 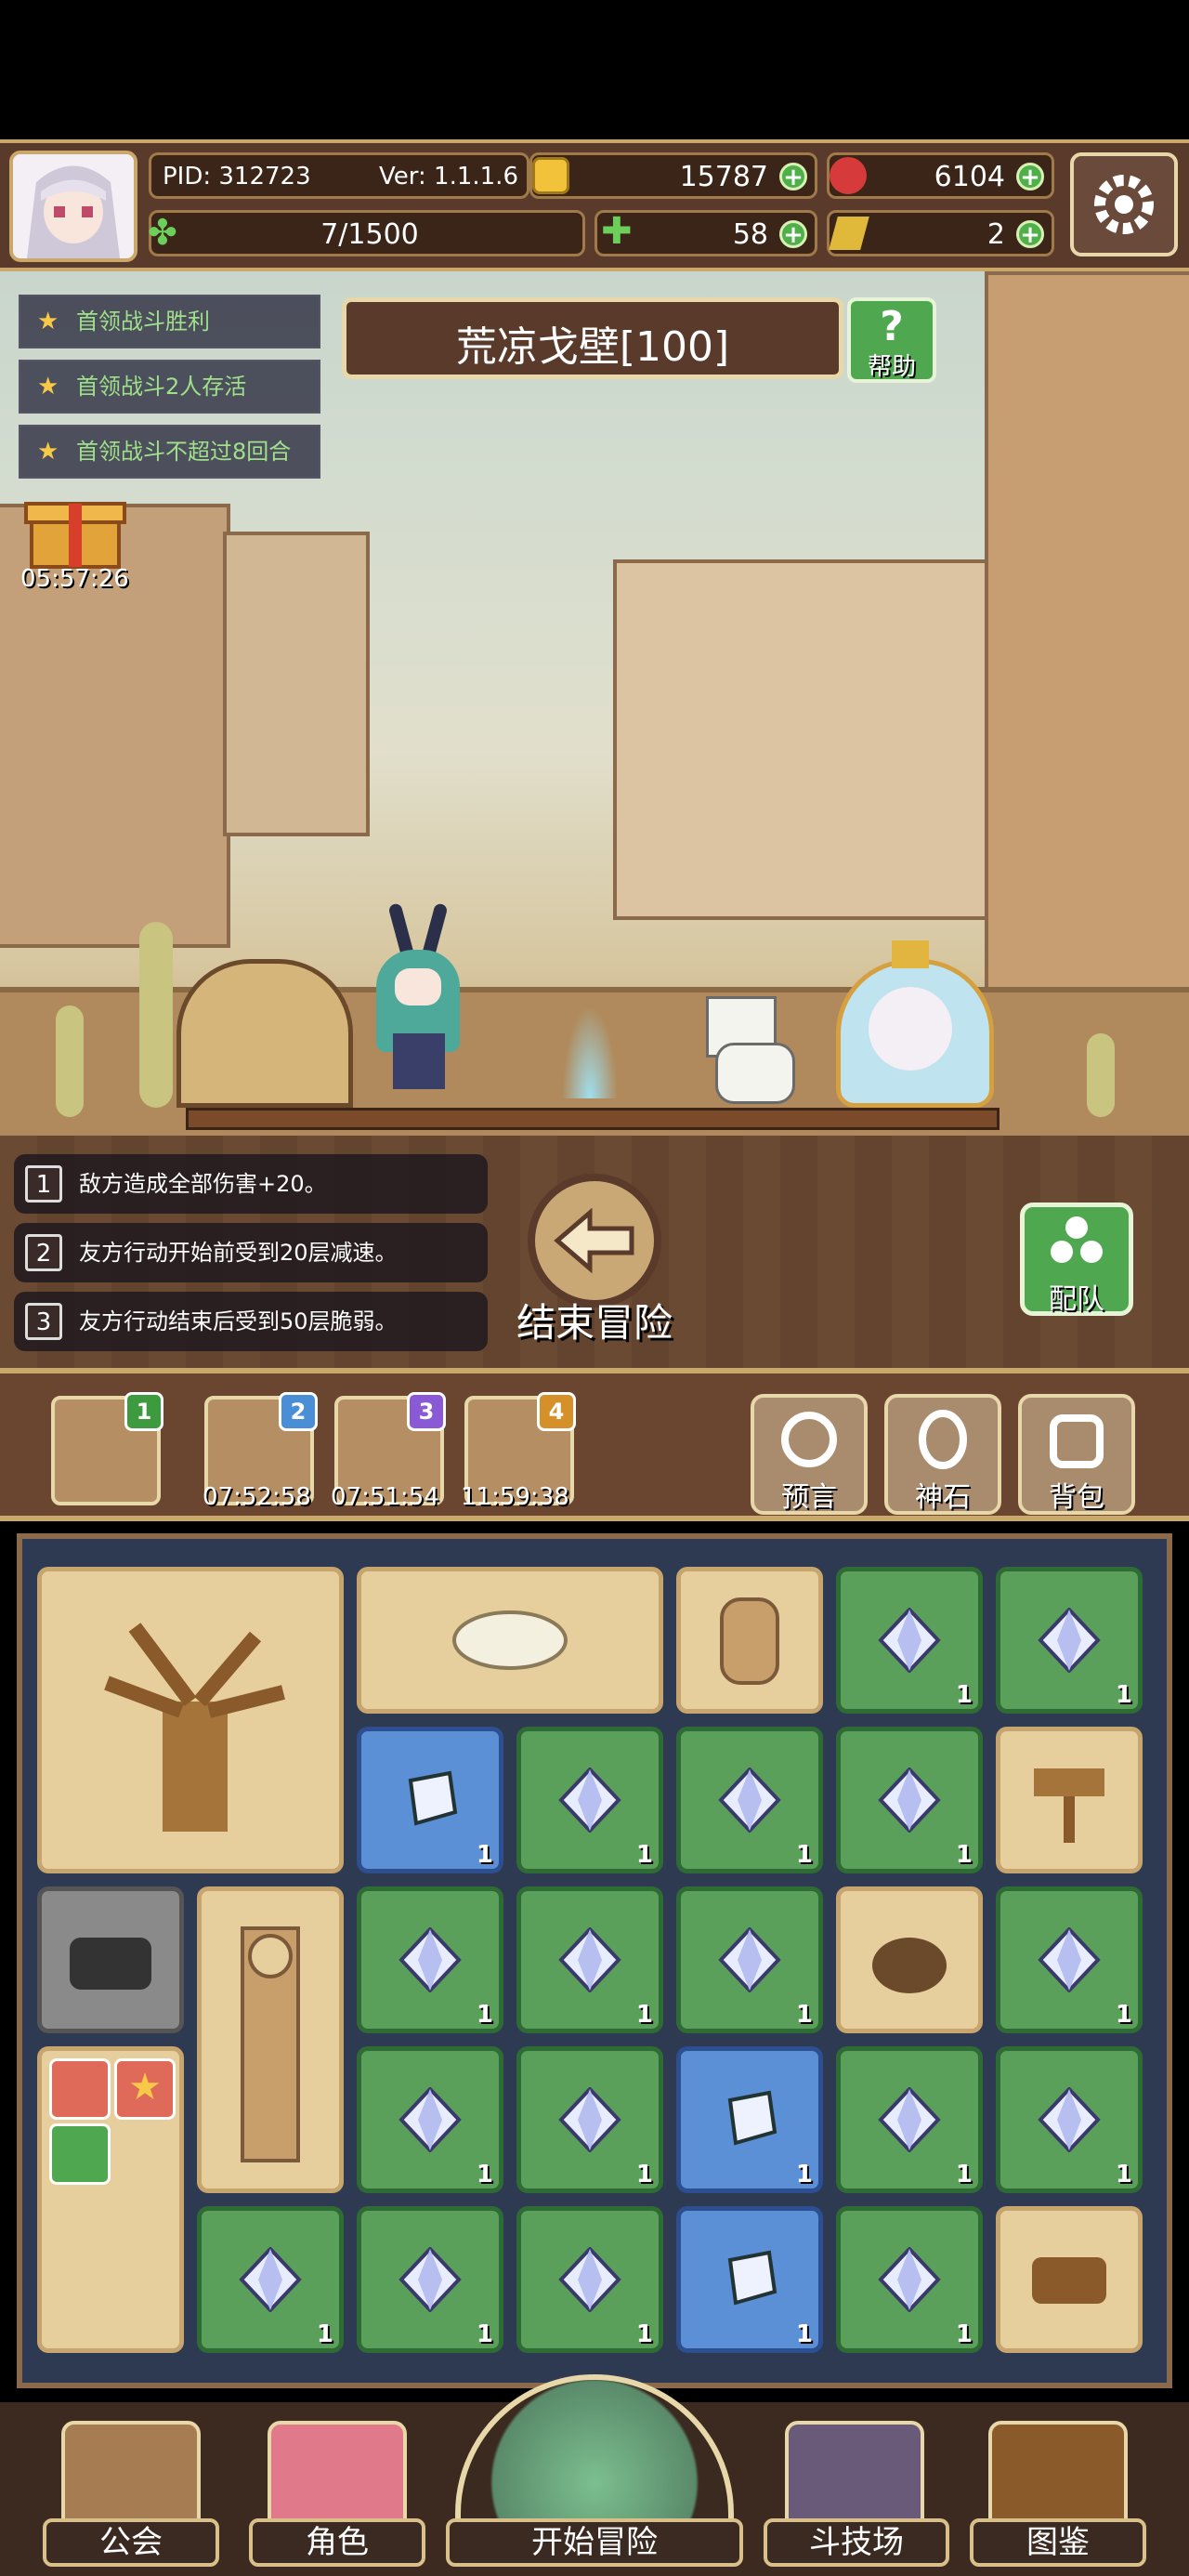 I want to click on pid-text: PID: 312723, so click(x=237, y=177).